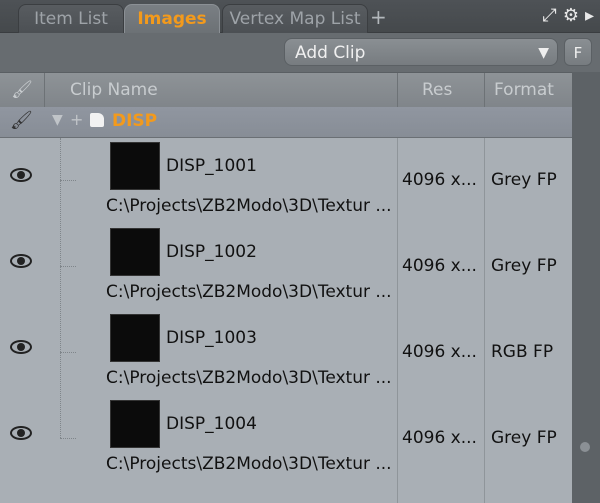  Describe the element at coordinates (71, 18) in the screenshot. I see `tab-item-list: Item List` at that location.